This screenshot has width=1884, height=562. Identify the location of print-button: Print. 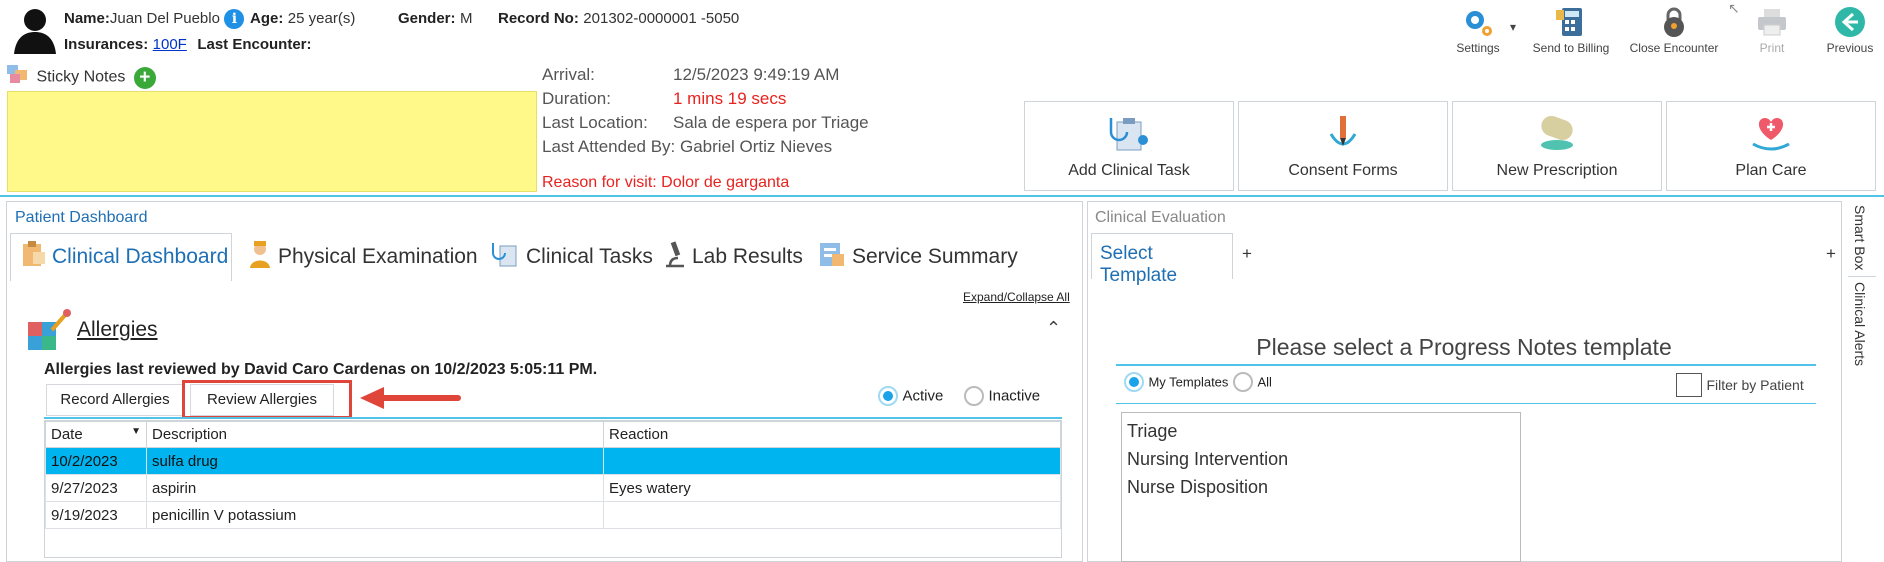
(1772, 30).